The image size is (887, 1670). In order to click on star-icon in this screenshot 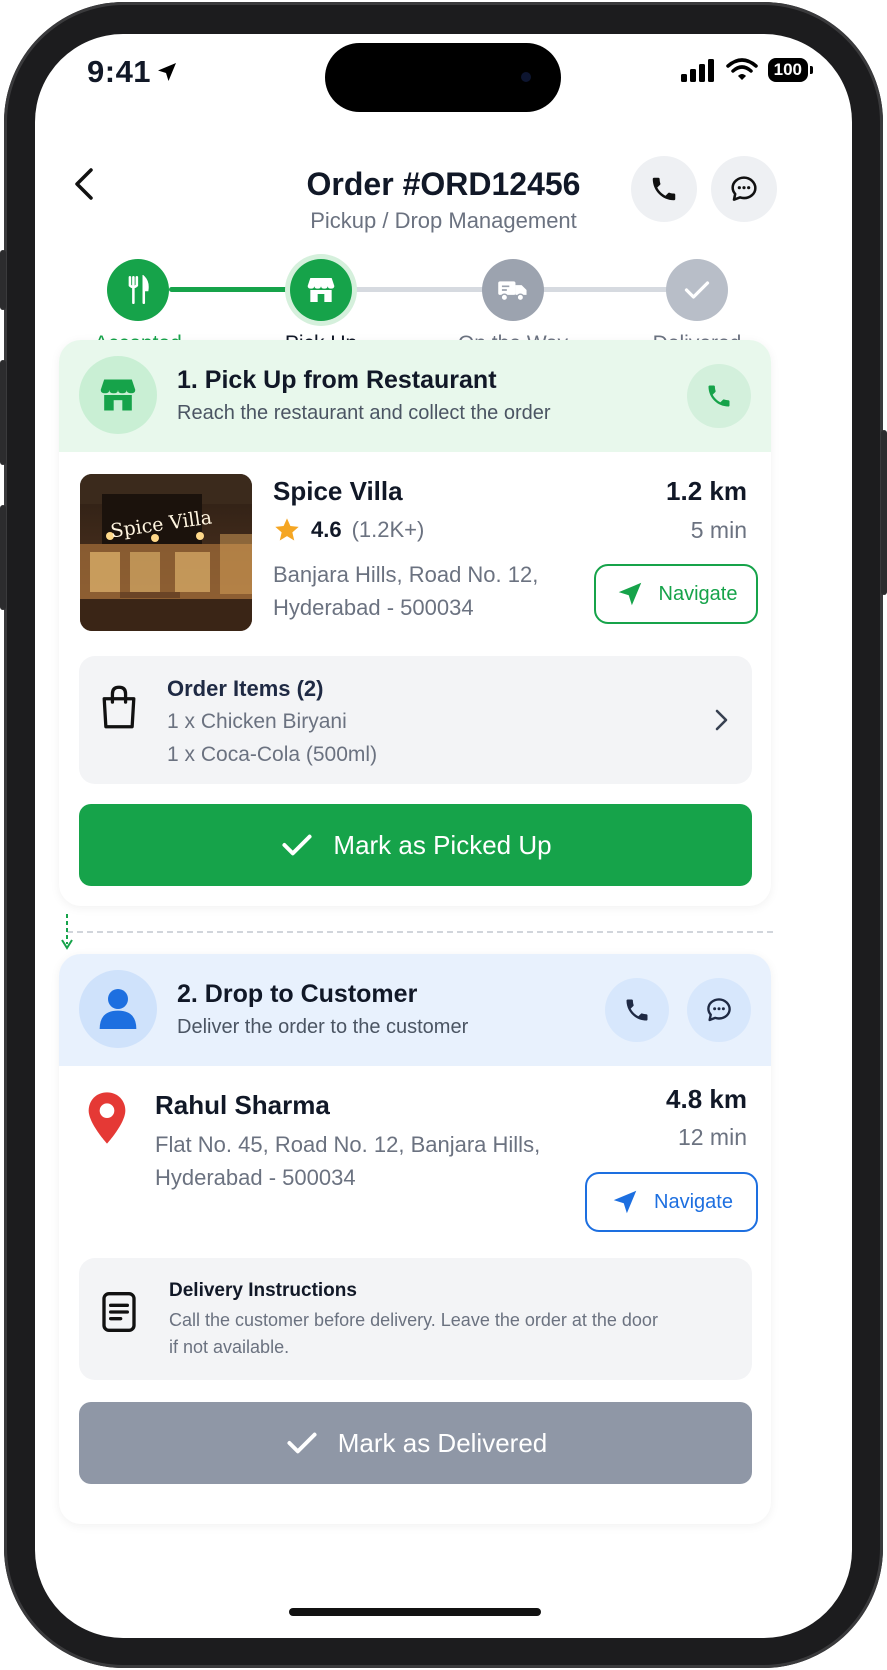, I will do `click(287, 529)`.